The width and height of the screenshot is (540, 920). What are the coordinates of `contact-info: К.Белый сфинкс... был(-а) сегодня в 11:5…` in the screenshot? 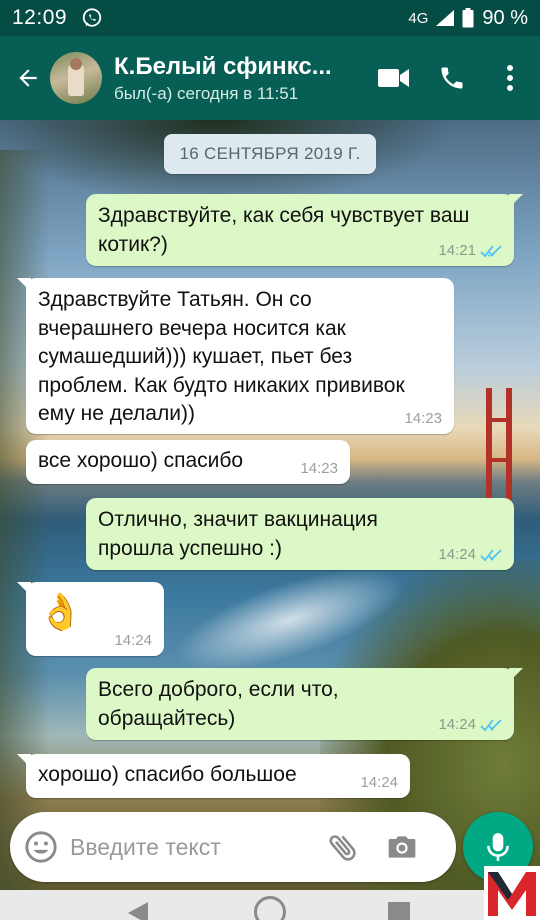 It's located at (244, 78).